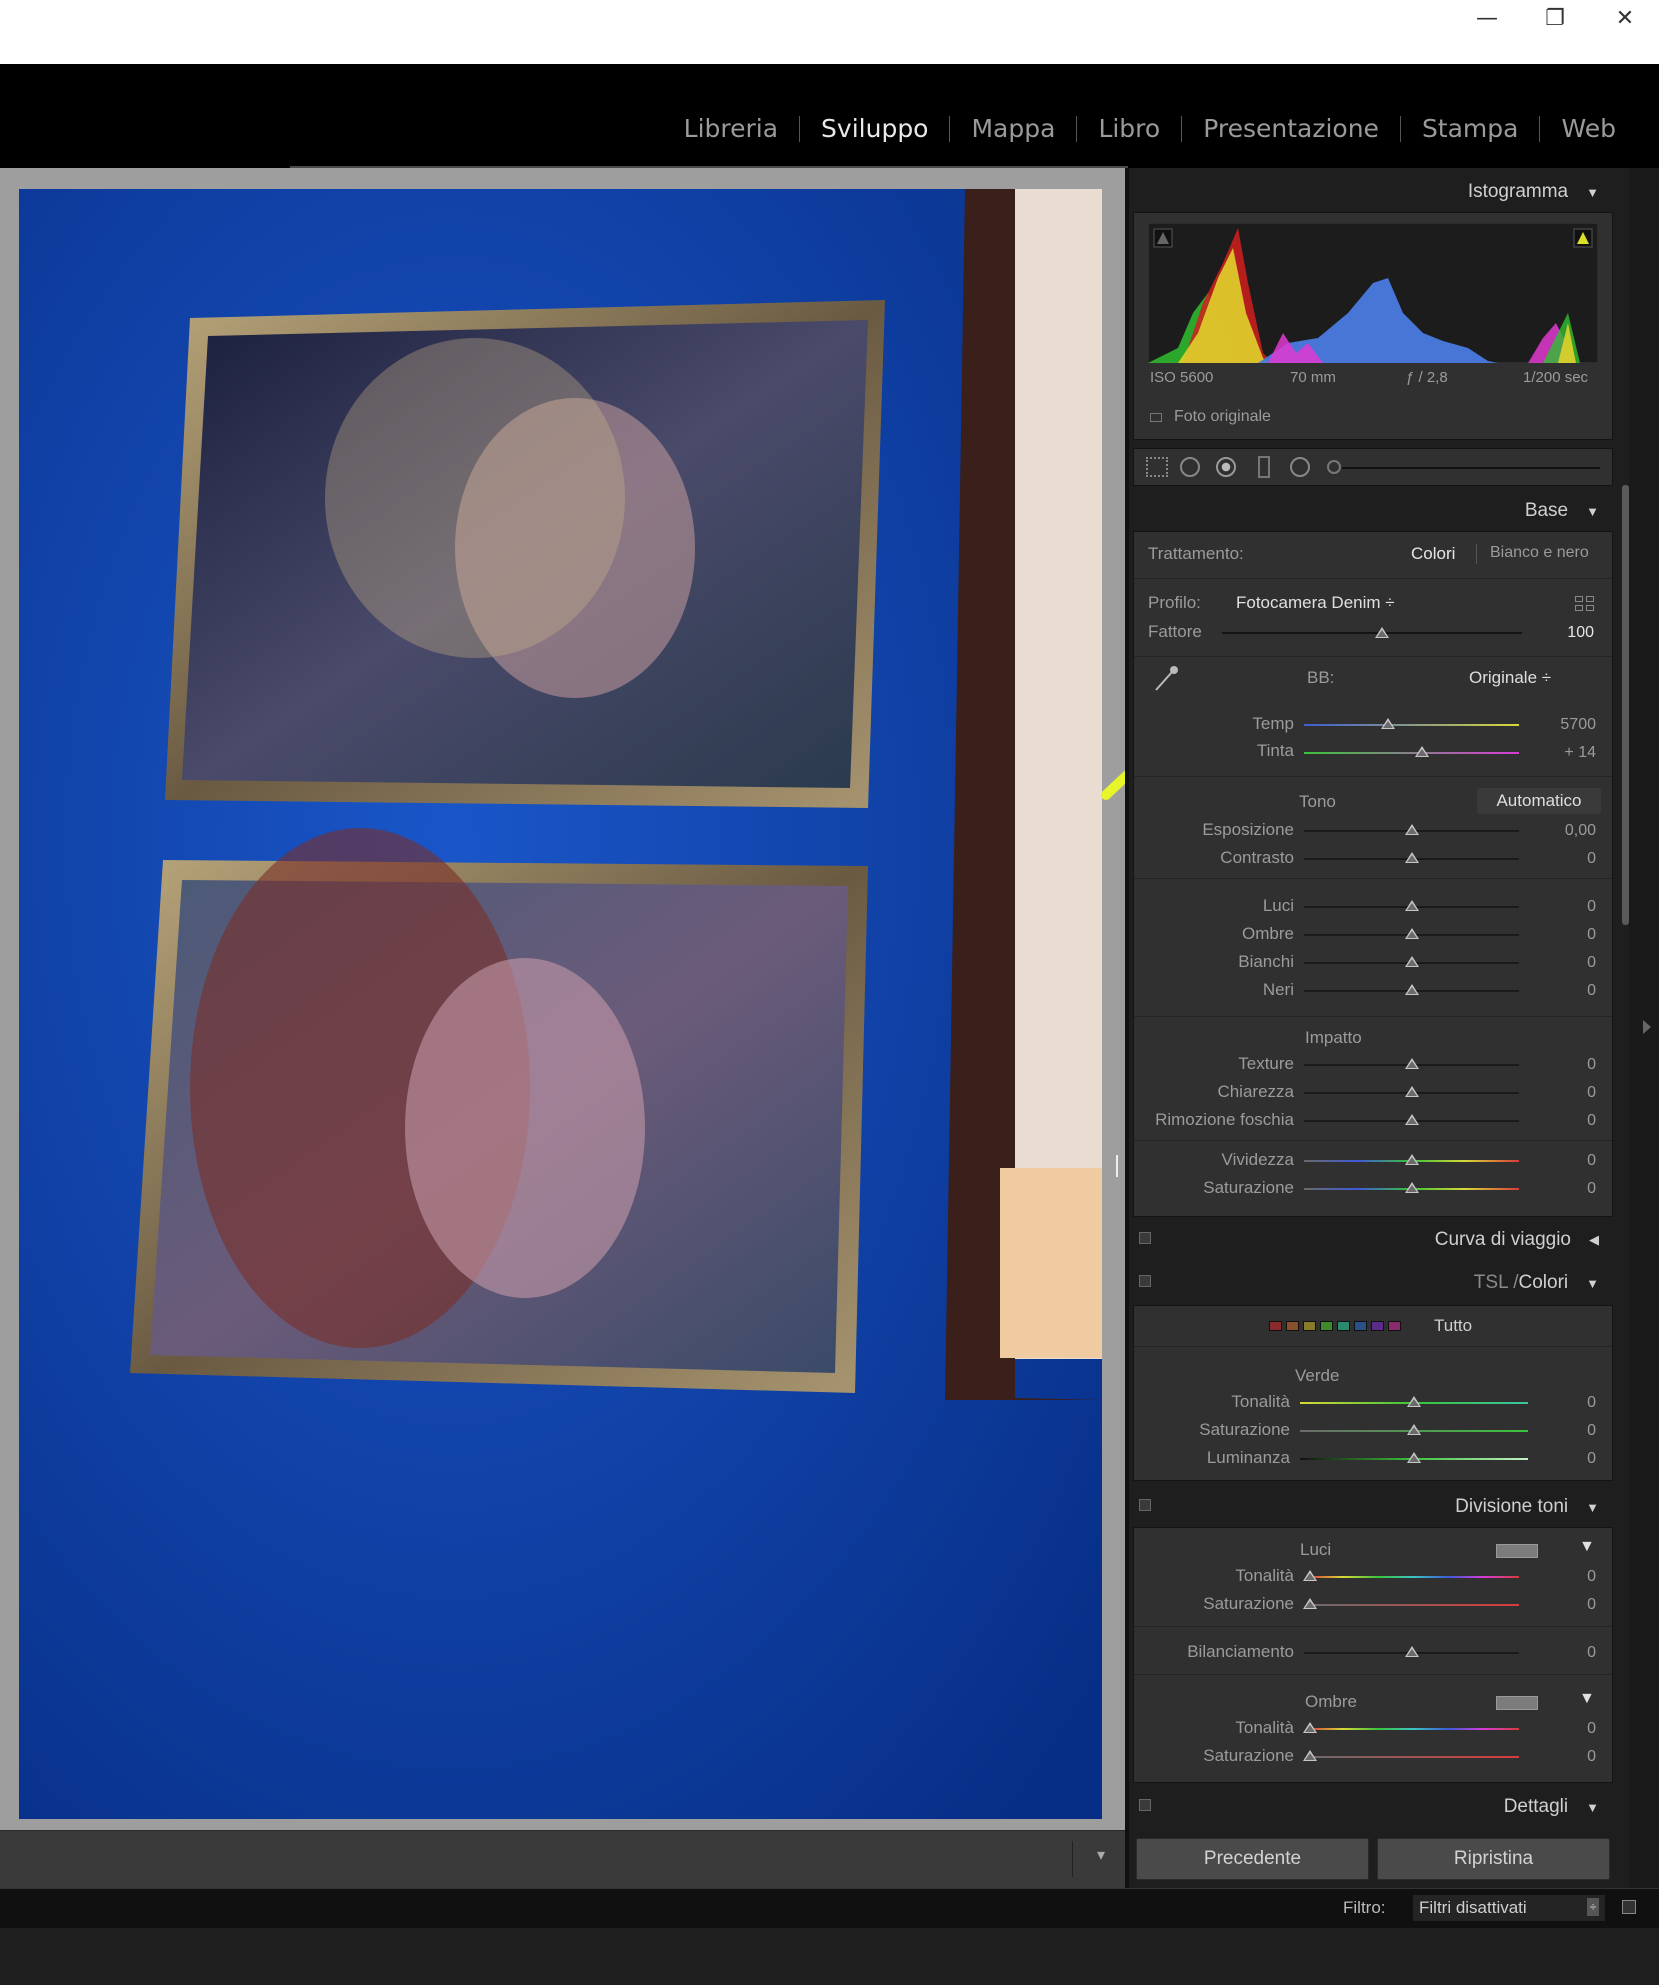  I want to click on swatch-green, so click(1326, 1326).